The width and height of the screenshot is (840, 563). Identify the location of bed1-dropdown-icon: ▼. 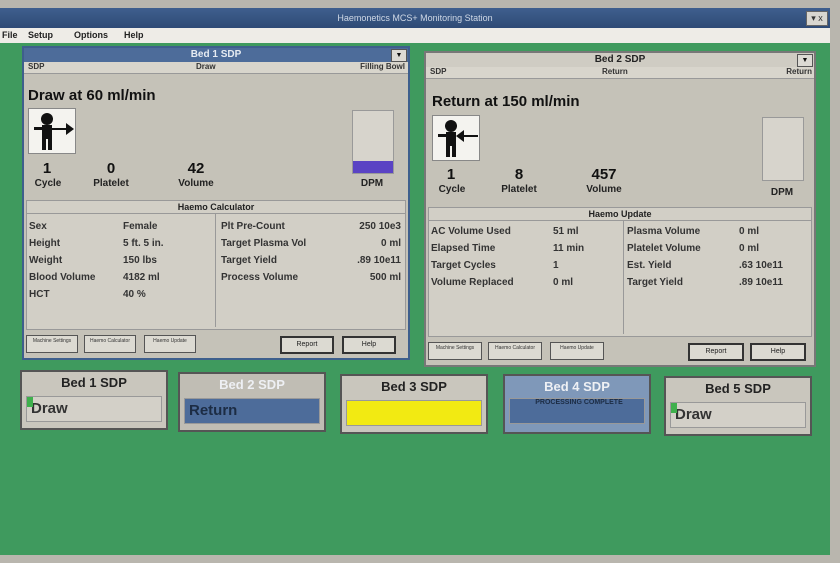
(399, 55).